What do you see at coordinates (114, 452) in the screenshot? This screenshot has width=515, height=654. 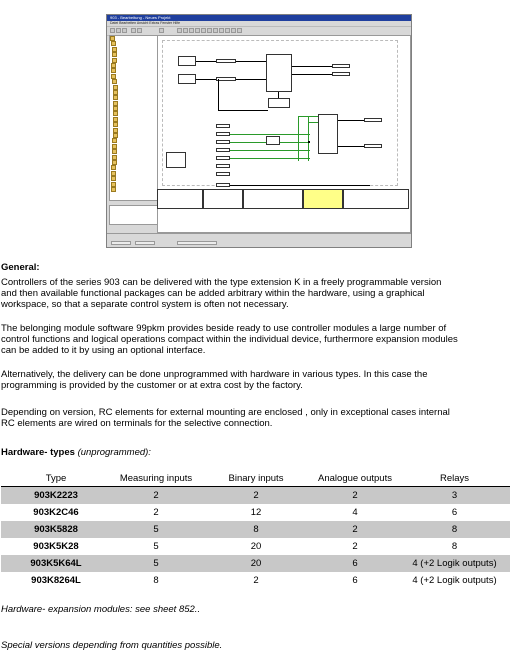 I see `hardware-heading-suffix: (unprogrammed):` at bounding box center [114, 452].